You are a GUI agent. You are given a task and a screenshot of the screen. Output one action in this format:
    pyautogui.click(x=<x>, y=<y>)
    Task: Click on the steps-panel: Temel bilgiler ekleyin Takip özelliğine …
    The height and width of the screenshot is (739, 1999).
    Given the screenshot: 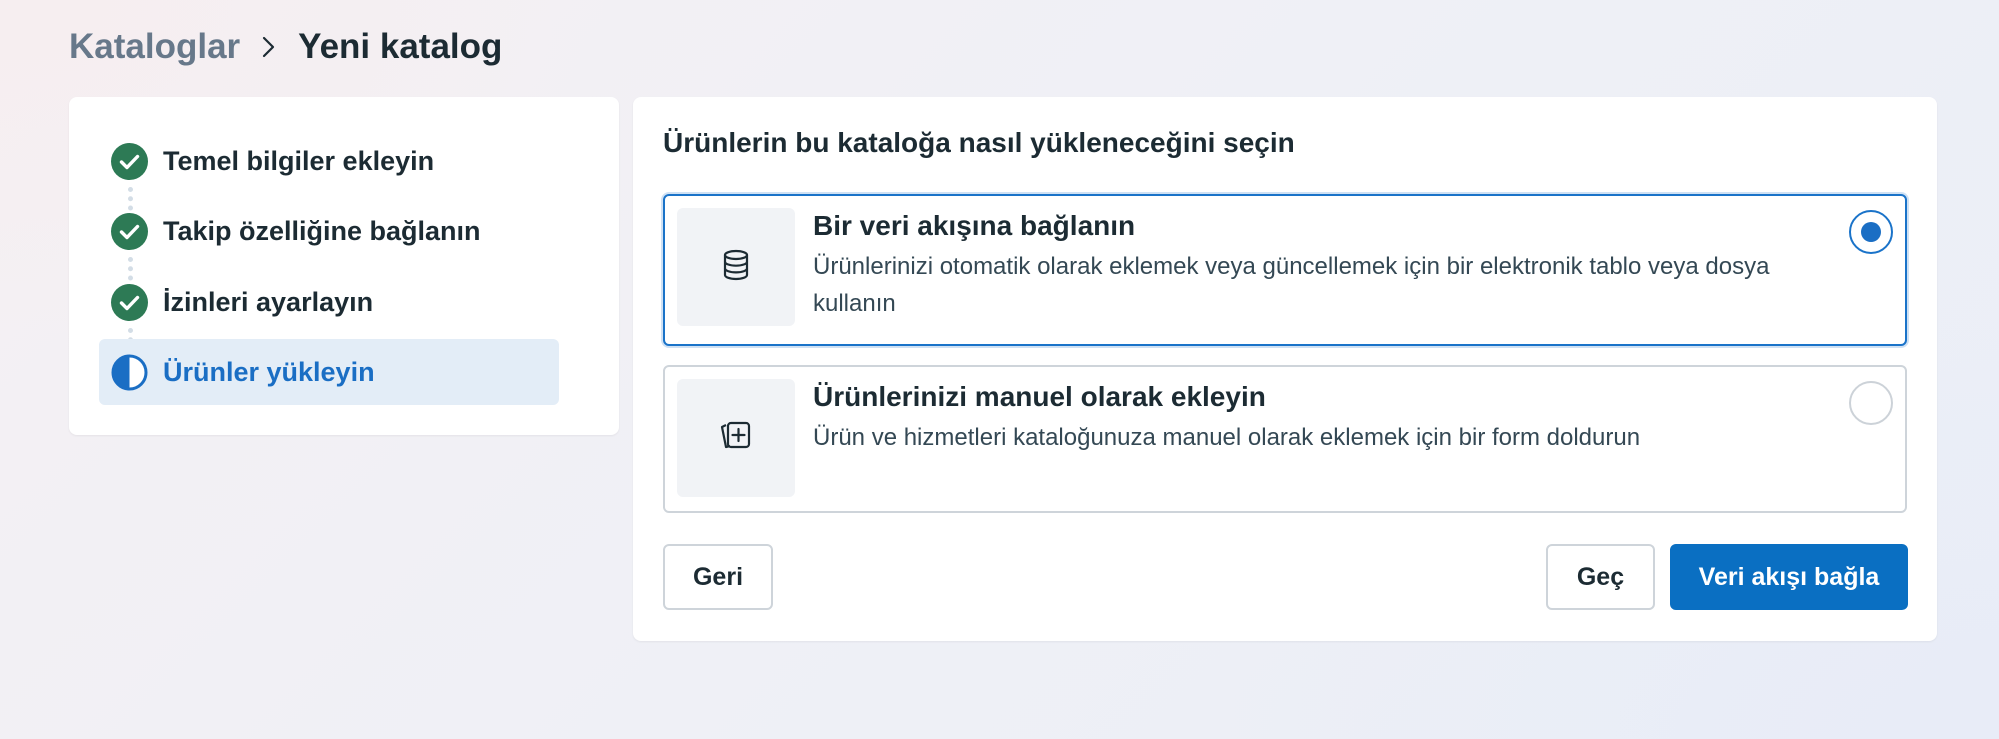 What is the action you would take?
    pyautogui.click(x=344, y=266)
    